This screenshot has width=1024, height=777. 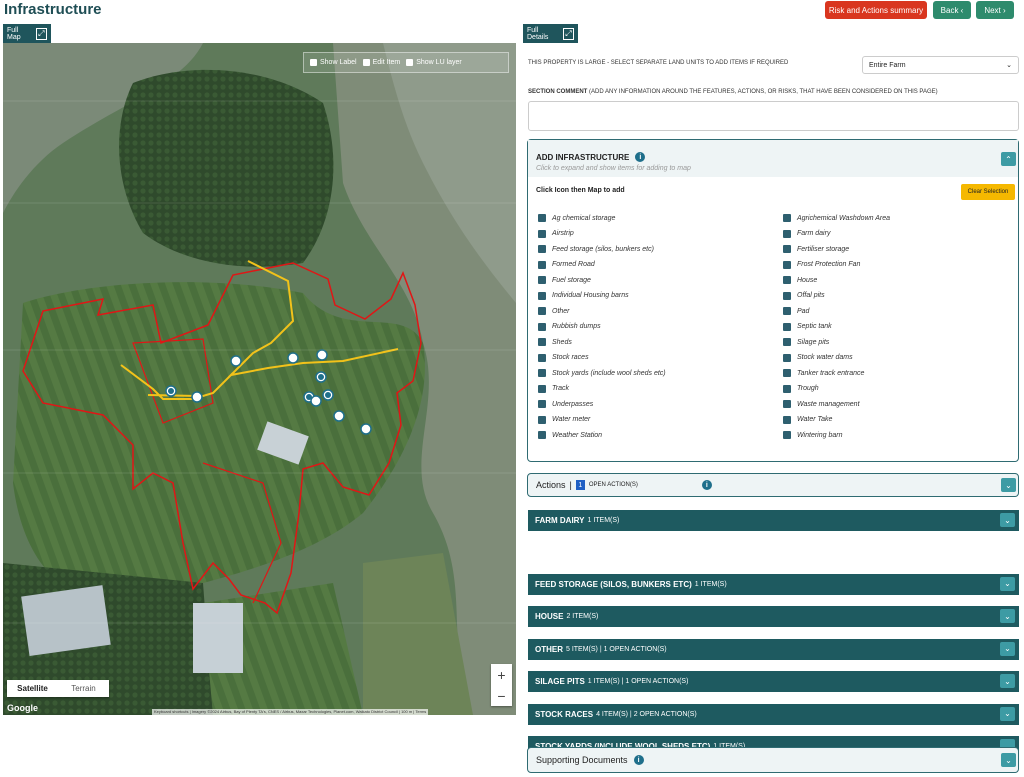 I want to click on infra-item-underpasses: Underpasses, so click(x=565, y=404).